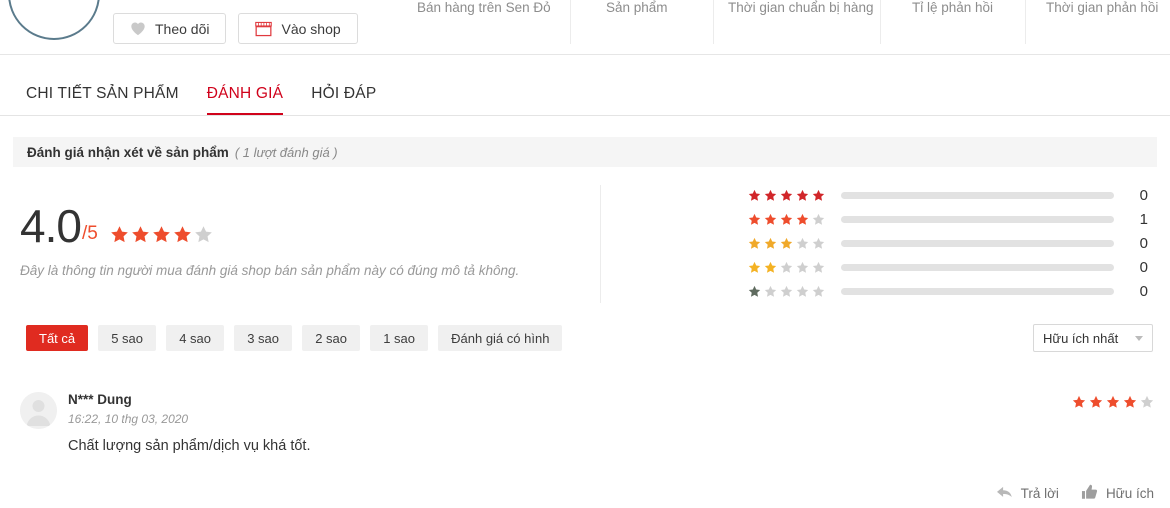 The width and height of the screenshot is (1170, 508). Describe the element at coordinates (1139, 338) in the screenshot. I see `chevron-down-icon` at that location.